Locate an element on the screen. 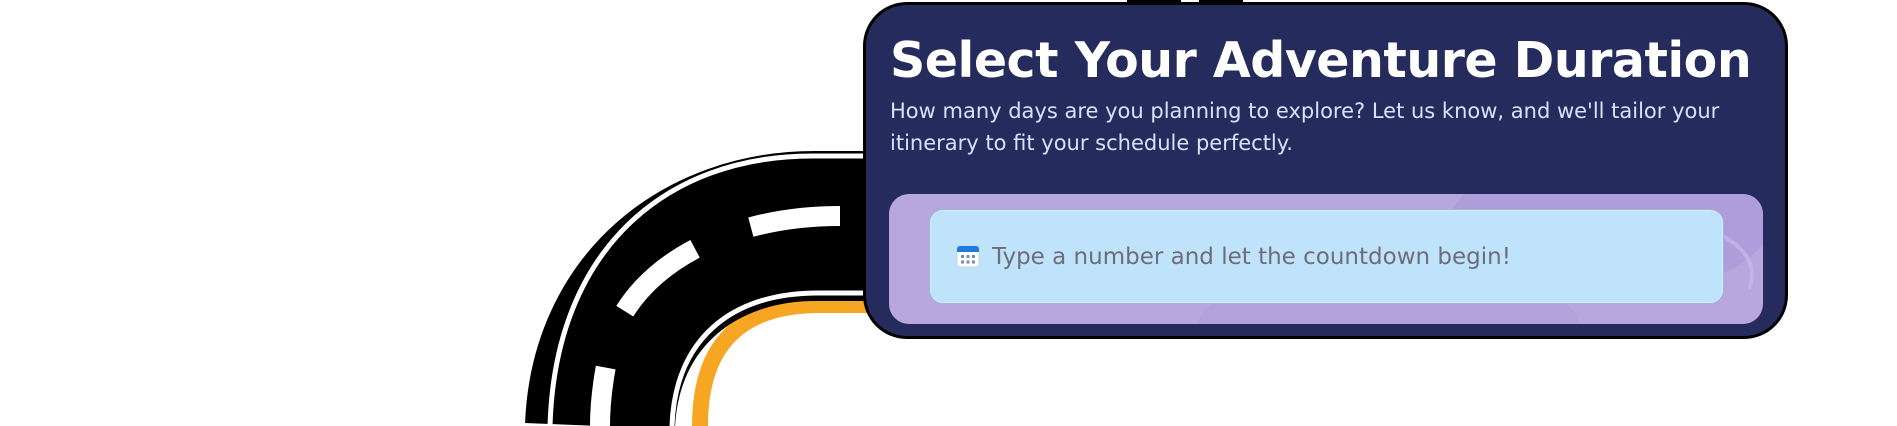 Image resolution: width=1897 pixels, height=426 pixels. card-title: Select Your Adventure Duration is located at coordinates (1321, 60).